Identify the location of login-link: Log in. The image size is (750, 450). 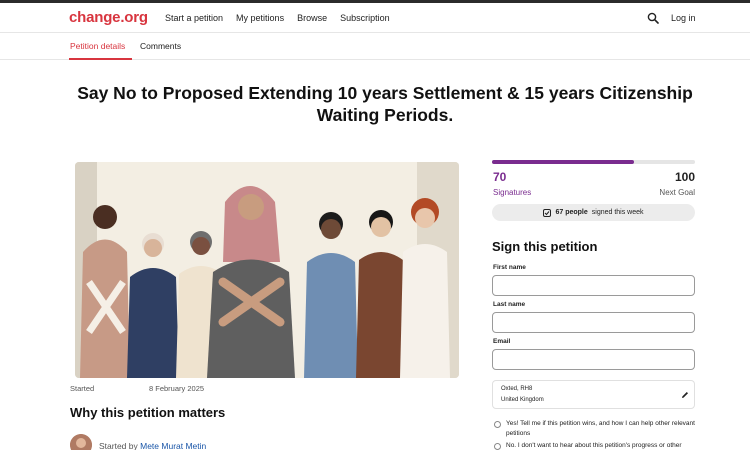
(683, 18).